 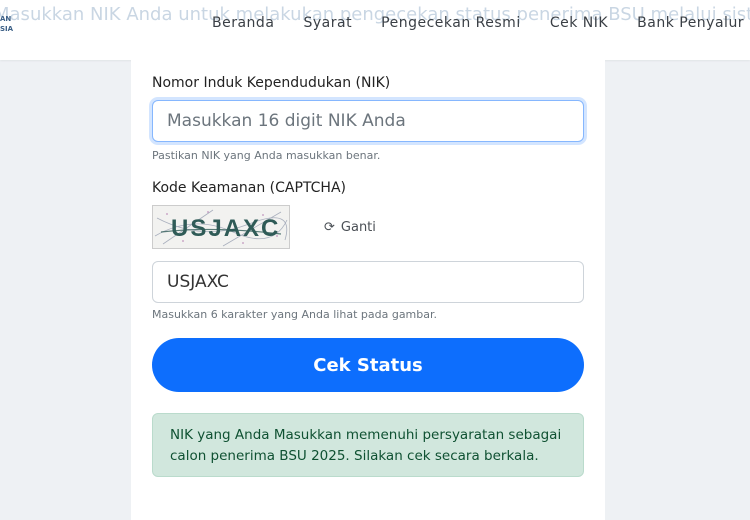 What do you see at coordinates (225, 228) in the screenshot?
I see `captcha-code: USJAXC` at bounding box center [225, 228].